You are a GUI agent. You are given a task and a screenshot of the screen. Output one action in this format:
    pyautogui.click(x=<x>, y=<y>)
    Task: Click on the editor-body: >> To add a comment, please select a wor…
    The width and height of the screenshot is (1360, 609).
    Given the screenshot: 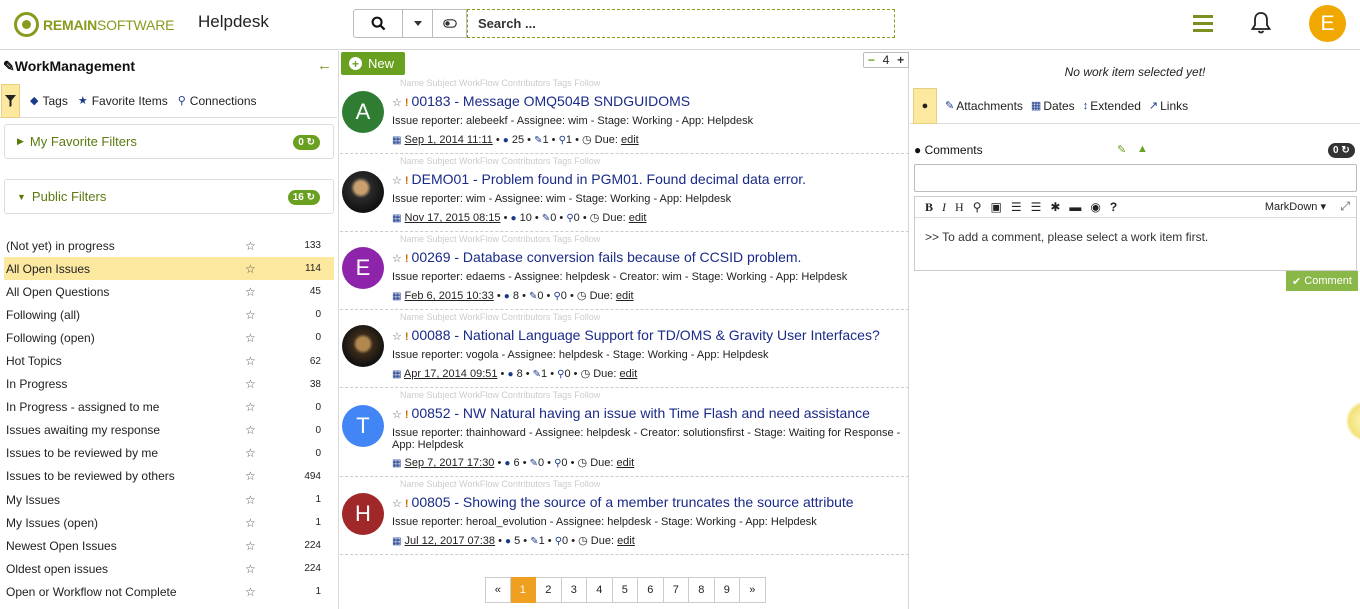 What is the action you would take?
    pyautogui.click(x=1135, y=237)
    